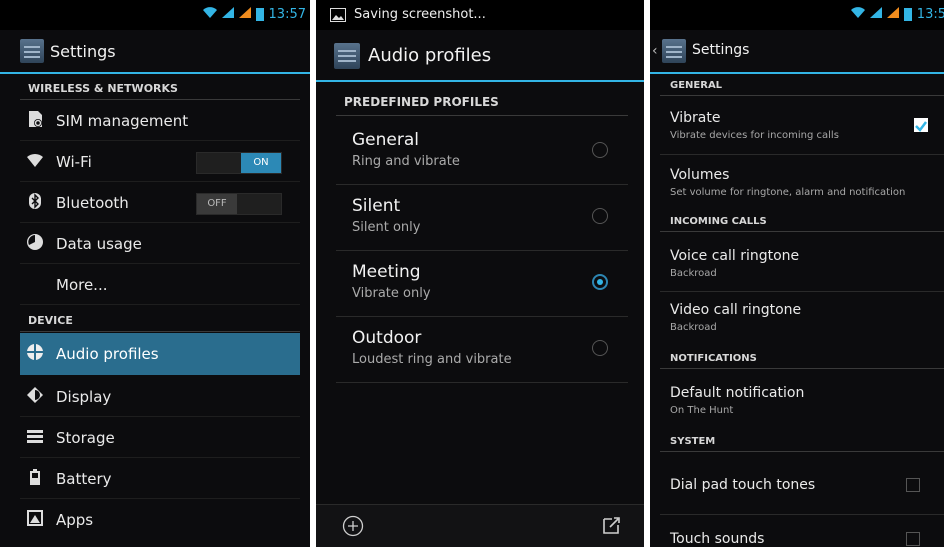 This screenshot has width=944, height=547. I want to click on action-bar: ‹ Settings, so click(797, 52).